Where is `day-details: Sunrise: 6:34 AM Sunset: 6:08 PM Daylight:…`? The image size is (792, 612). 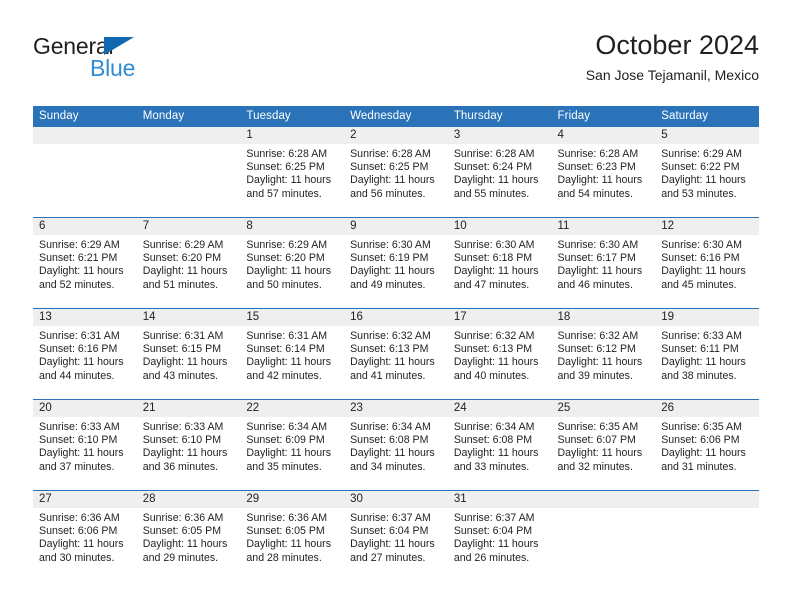
day-details: Sunrise: 6:34 AM Sunset: 6:08 PM Daylight:… is located at coordinates (396, 445).